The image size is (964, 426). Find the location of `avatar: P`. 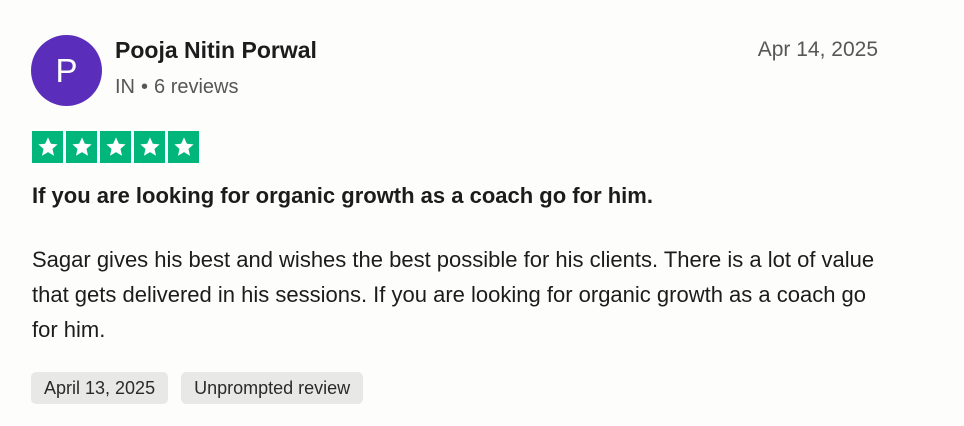

avatar: P is located at coordinates (66, 70).